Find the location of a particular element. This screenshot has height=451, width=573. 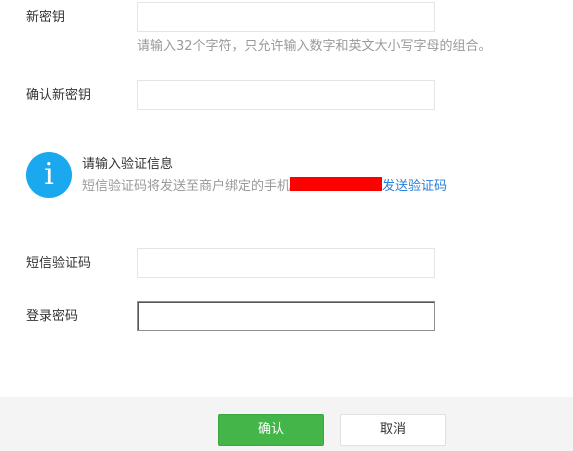

info-icon: i is located at coordinates (49, 175).